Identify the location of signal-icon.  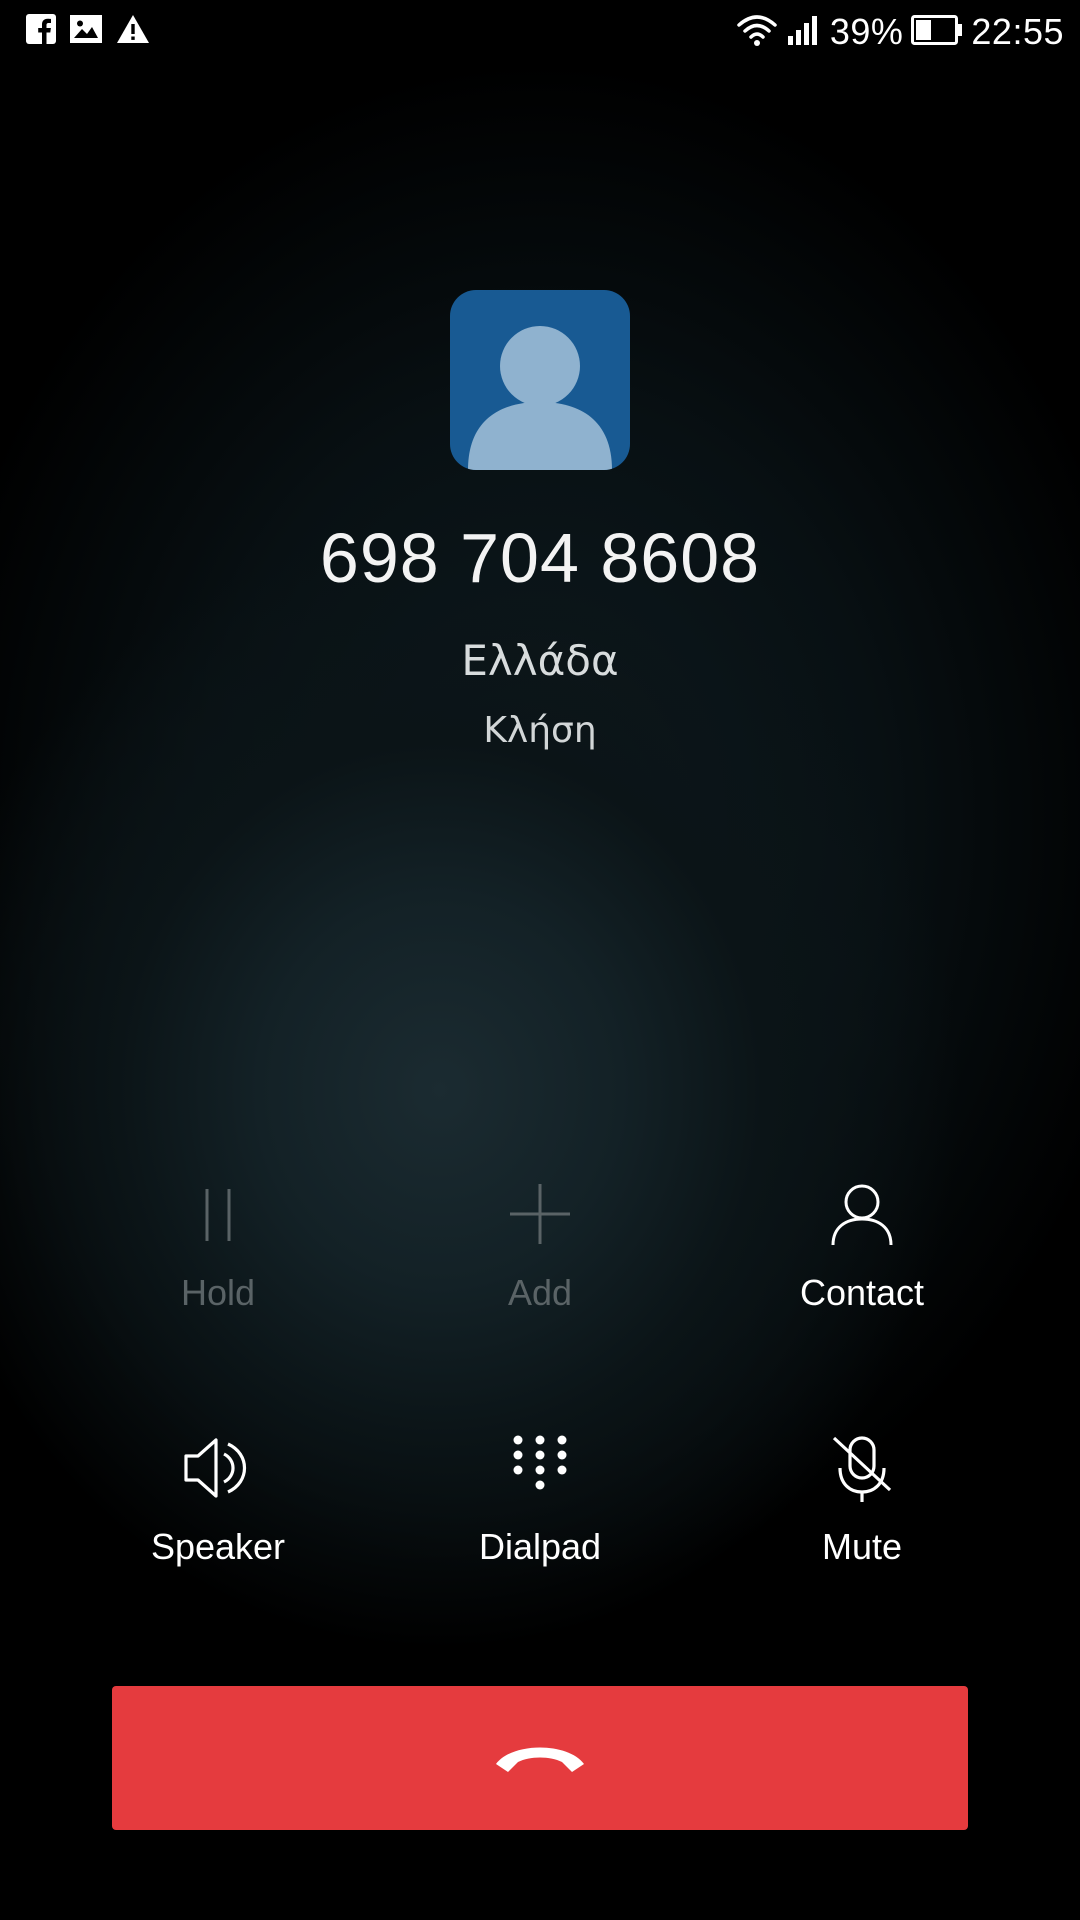
(804, 32).